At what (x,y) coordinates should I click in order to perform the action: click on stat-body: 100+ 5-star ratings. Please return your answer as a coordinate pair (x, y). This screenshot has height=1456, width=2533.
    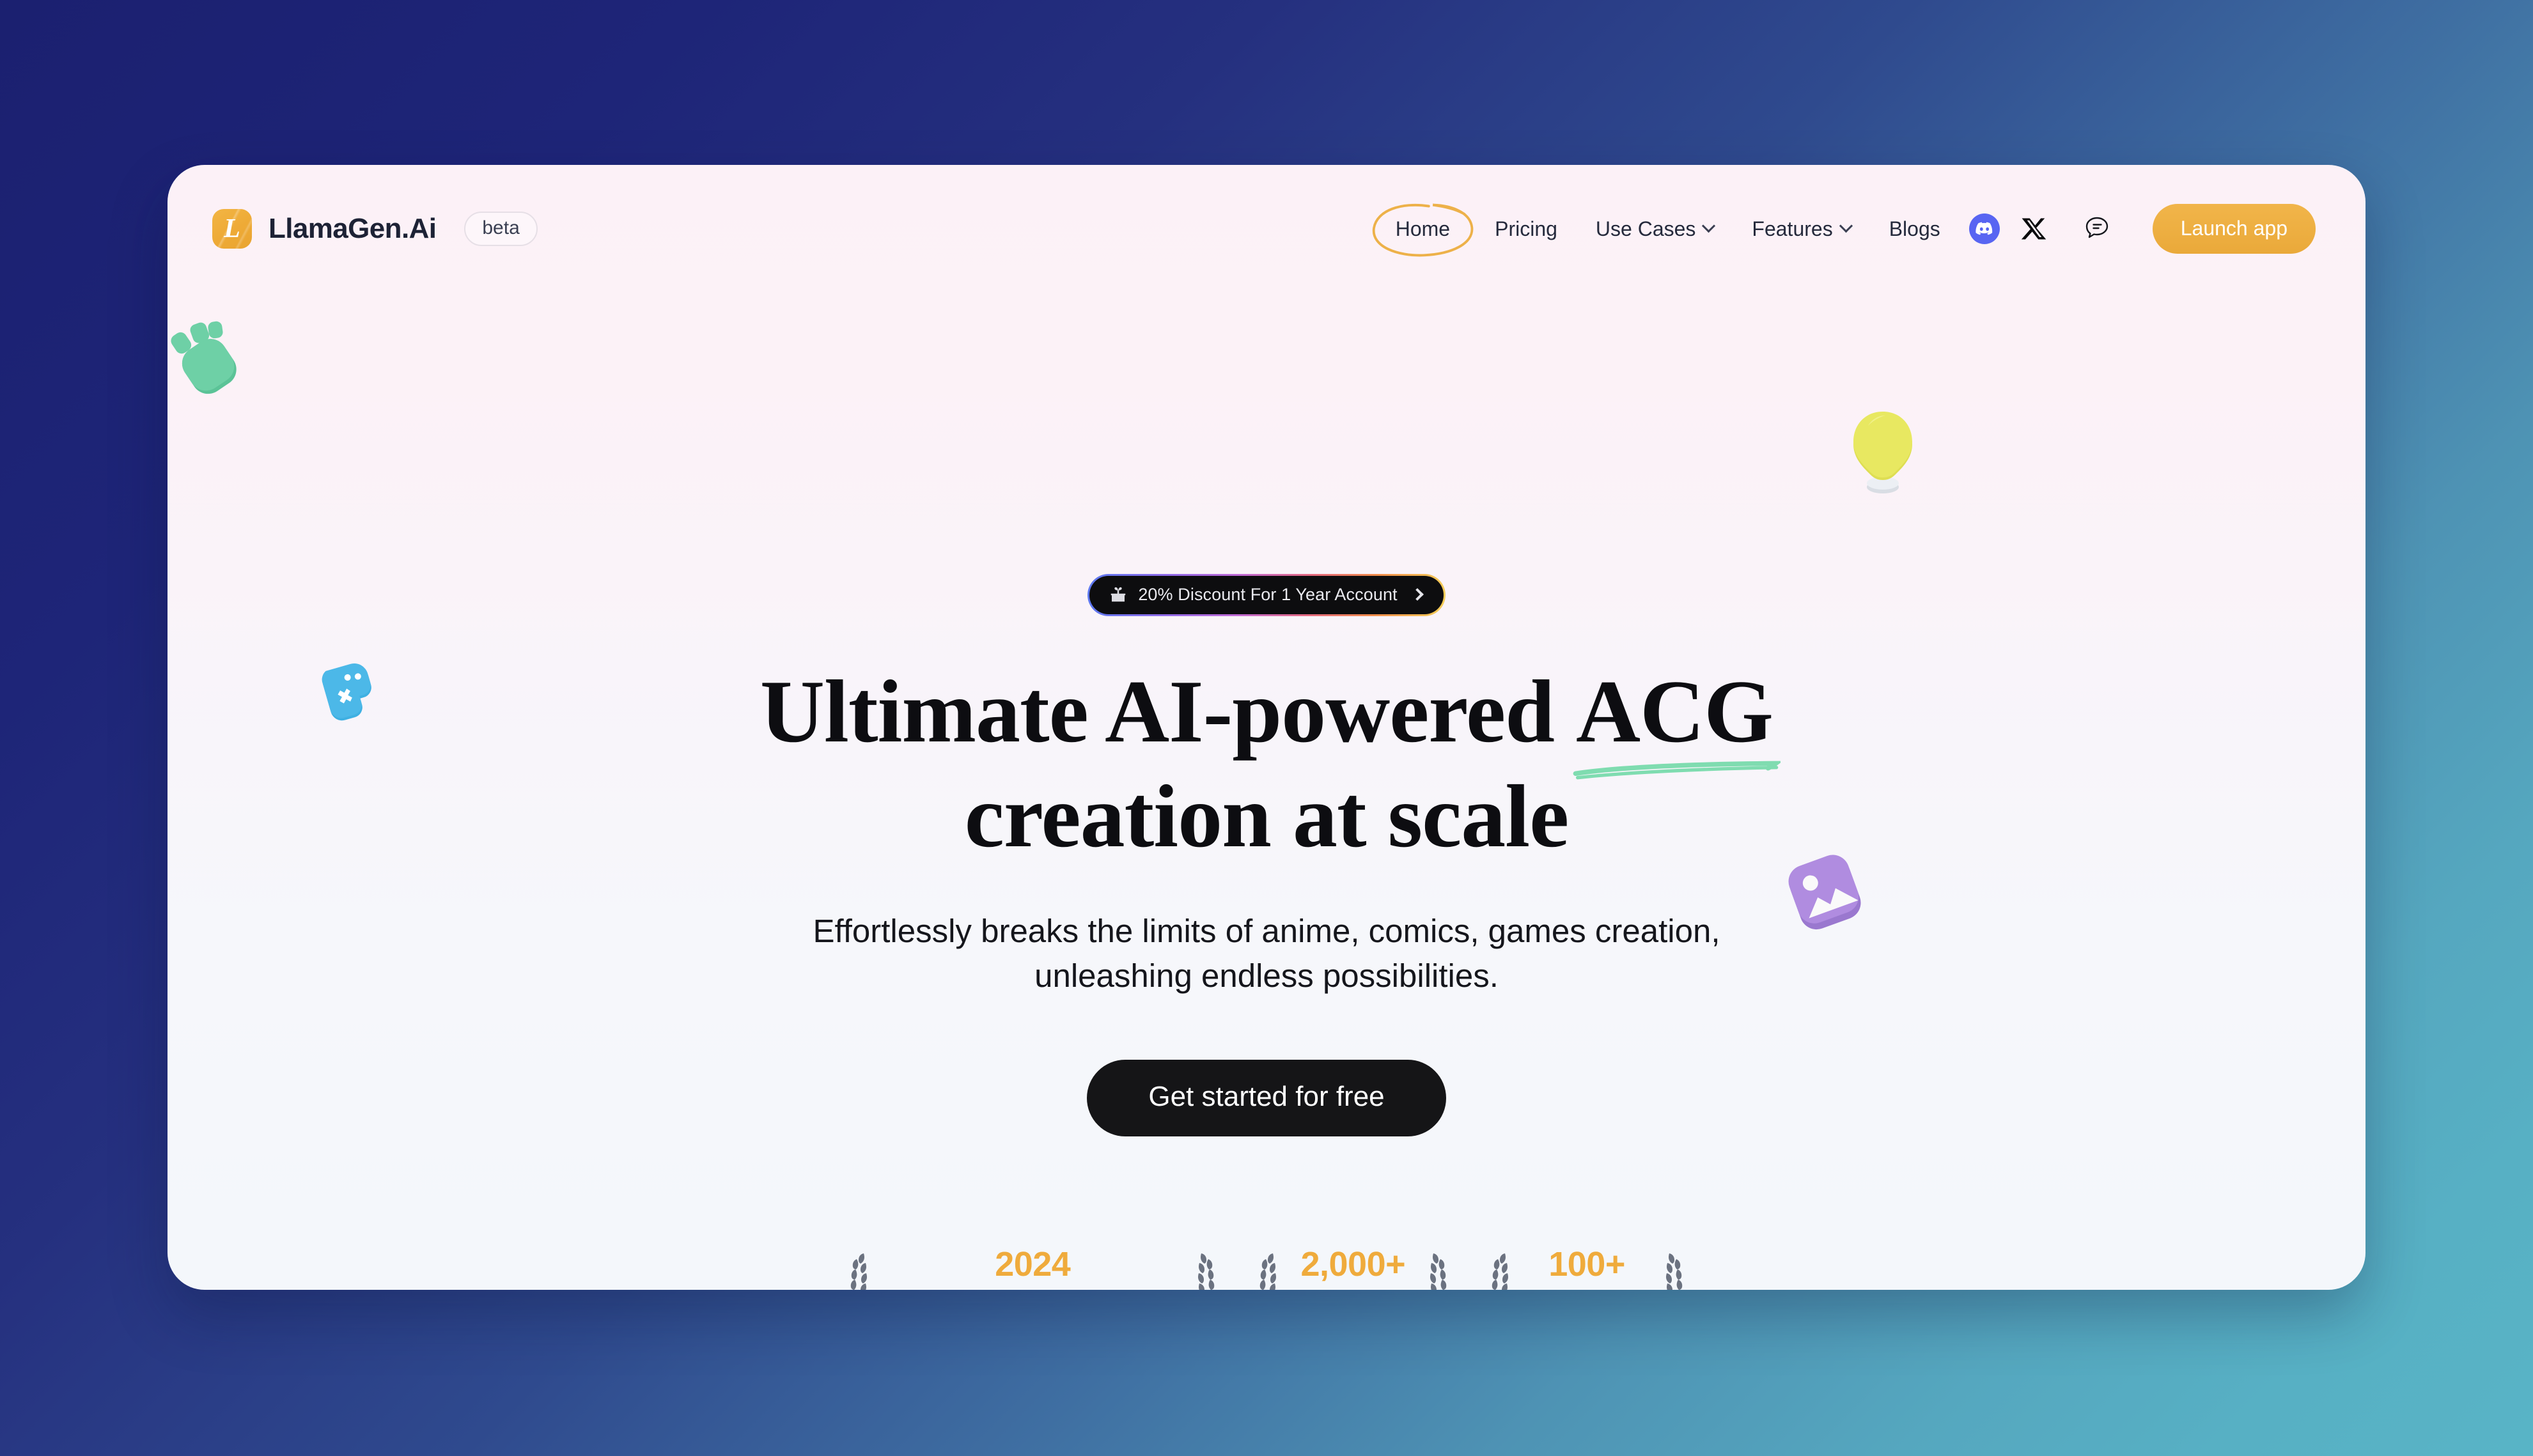
    Looking at the image, I should click on (1587, 1268).